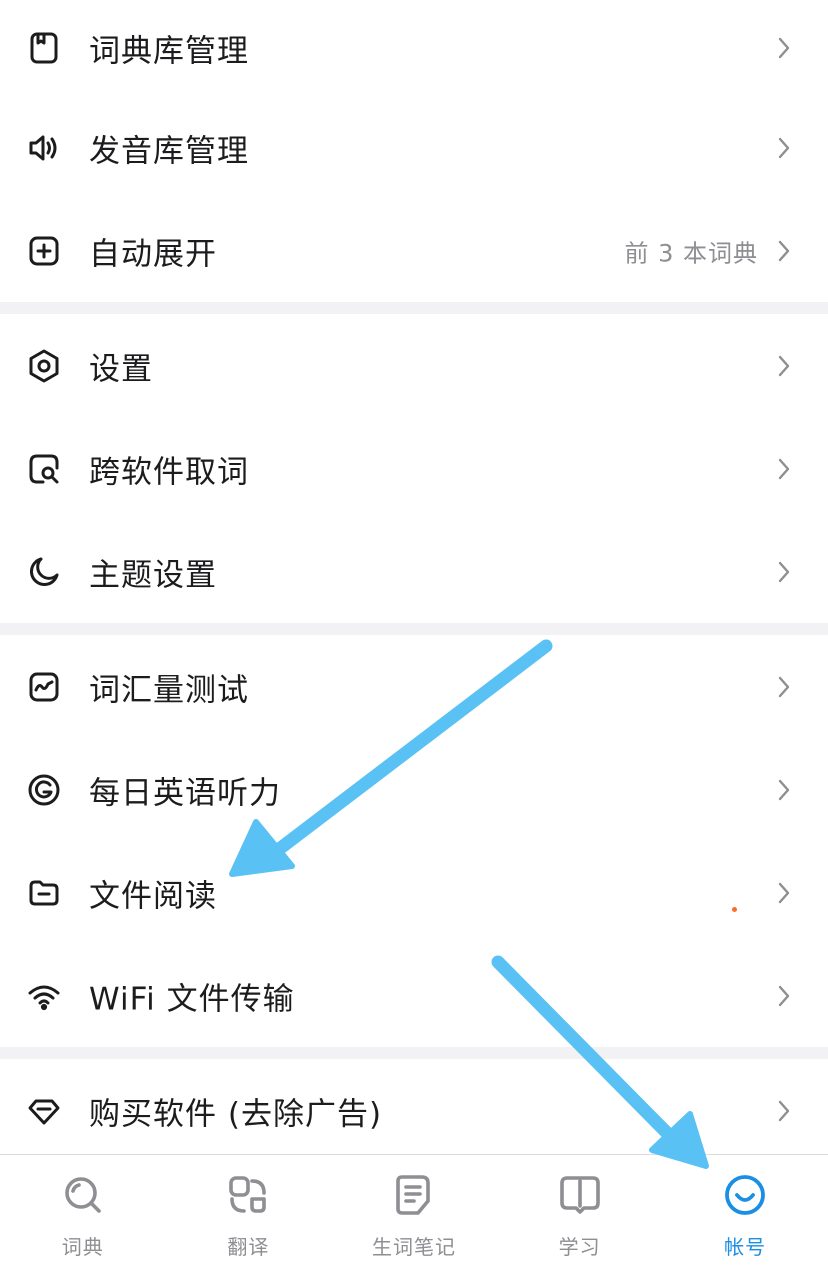  I want to click on menu-item-theme-settings: 主题设置, so click(414, 571).